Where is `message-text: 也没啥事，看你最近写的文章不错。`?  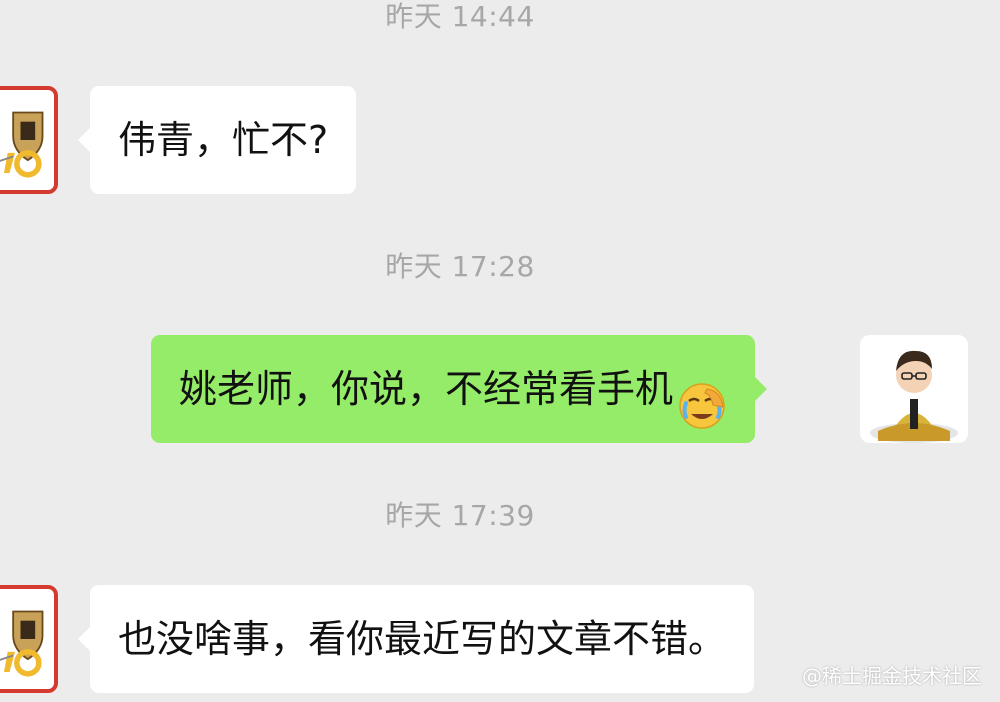
message-text: 也没啥事，看你最近写的文章不错。 is located at coordinates (422, 639).